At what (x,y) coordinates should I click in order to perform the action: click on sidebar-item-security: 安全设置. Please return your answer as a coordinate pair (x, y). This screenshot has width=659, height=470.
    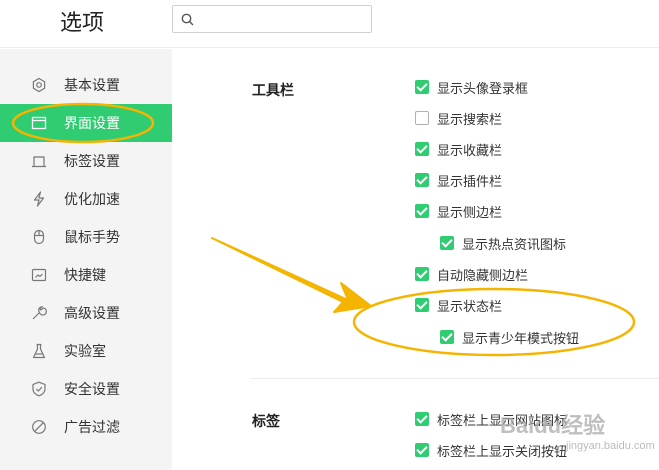
    Looking at the image, I should click on (86, 389).